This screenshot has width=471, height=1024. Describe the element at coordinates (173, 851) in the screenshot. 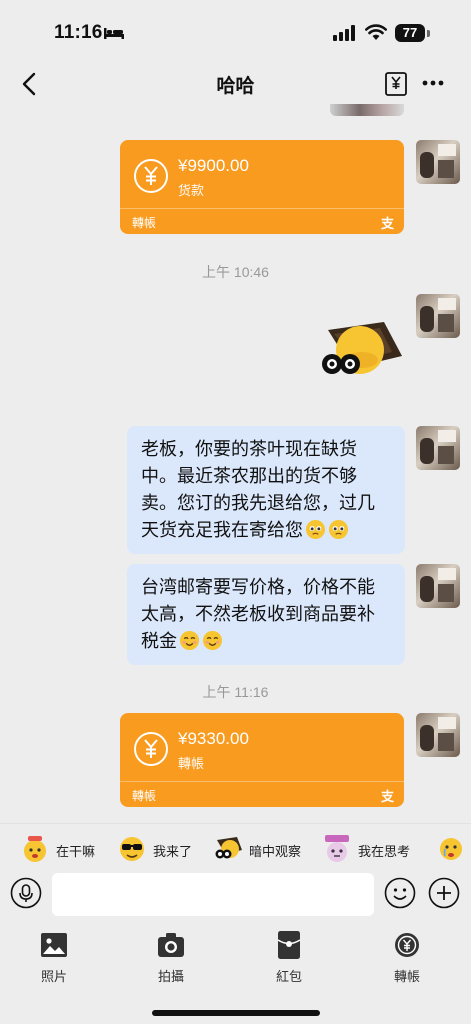

I see `quick-sticker-label: 我来了` at that location.